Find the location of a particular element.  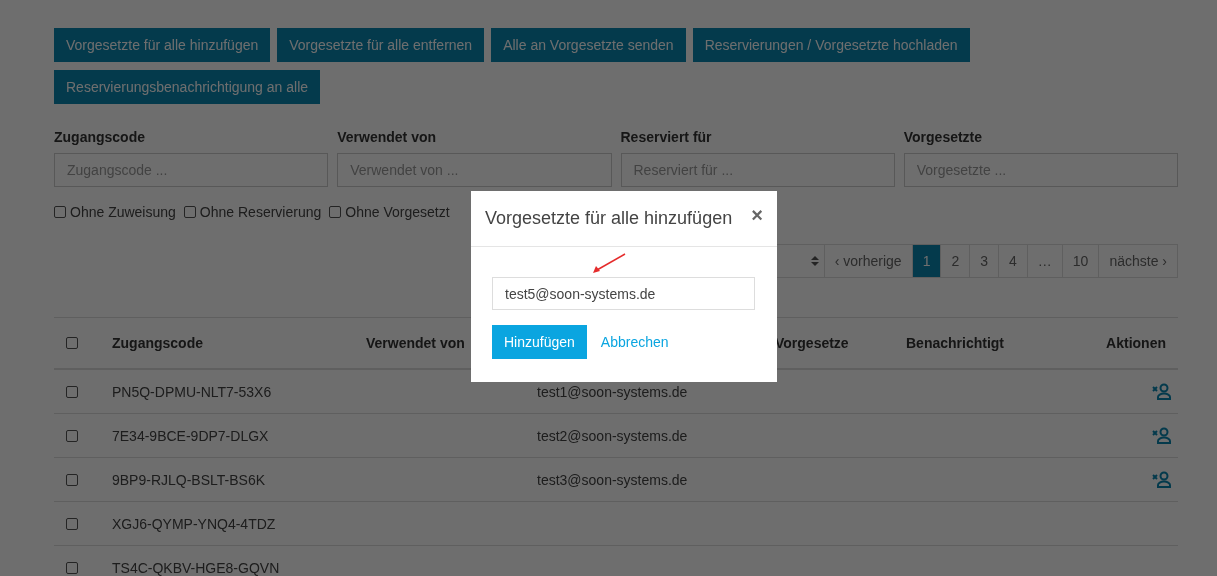

column-header: Aktionen is located at coordinates (1136, 343).